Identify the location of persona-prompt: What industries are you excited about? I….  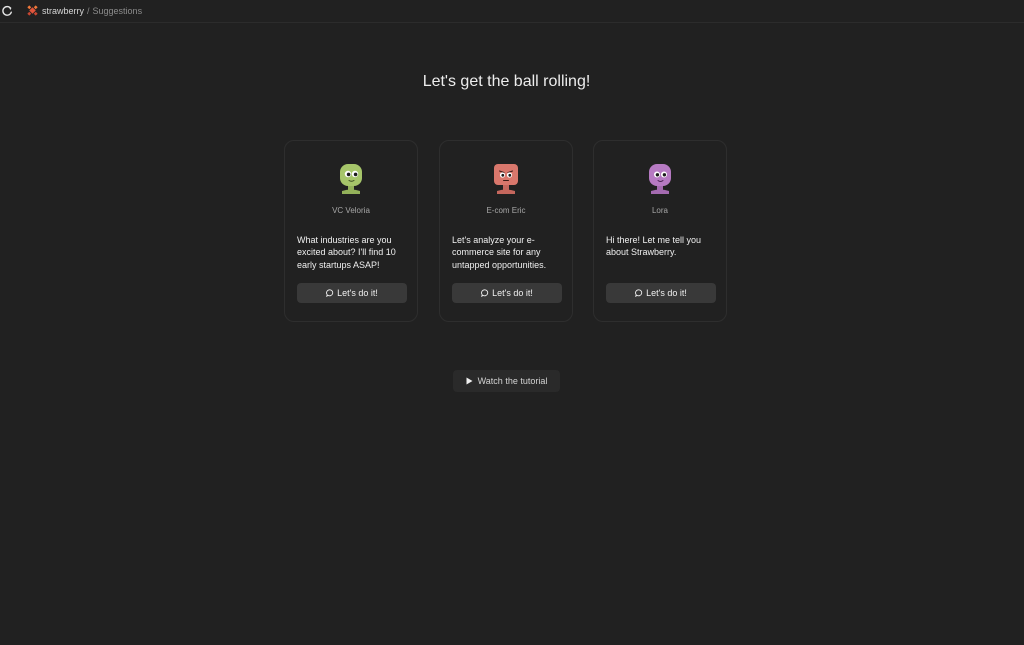
(346, 252).